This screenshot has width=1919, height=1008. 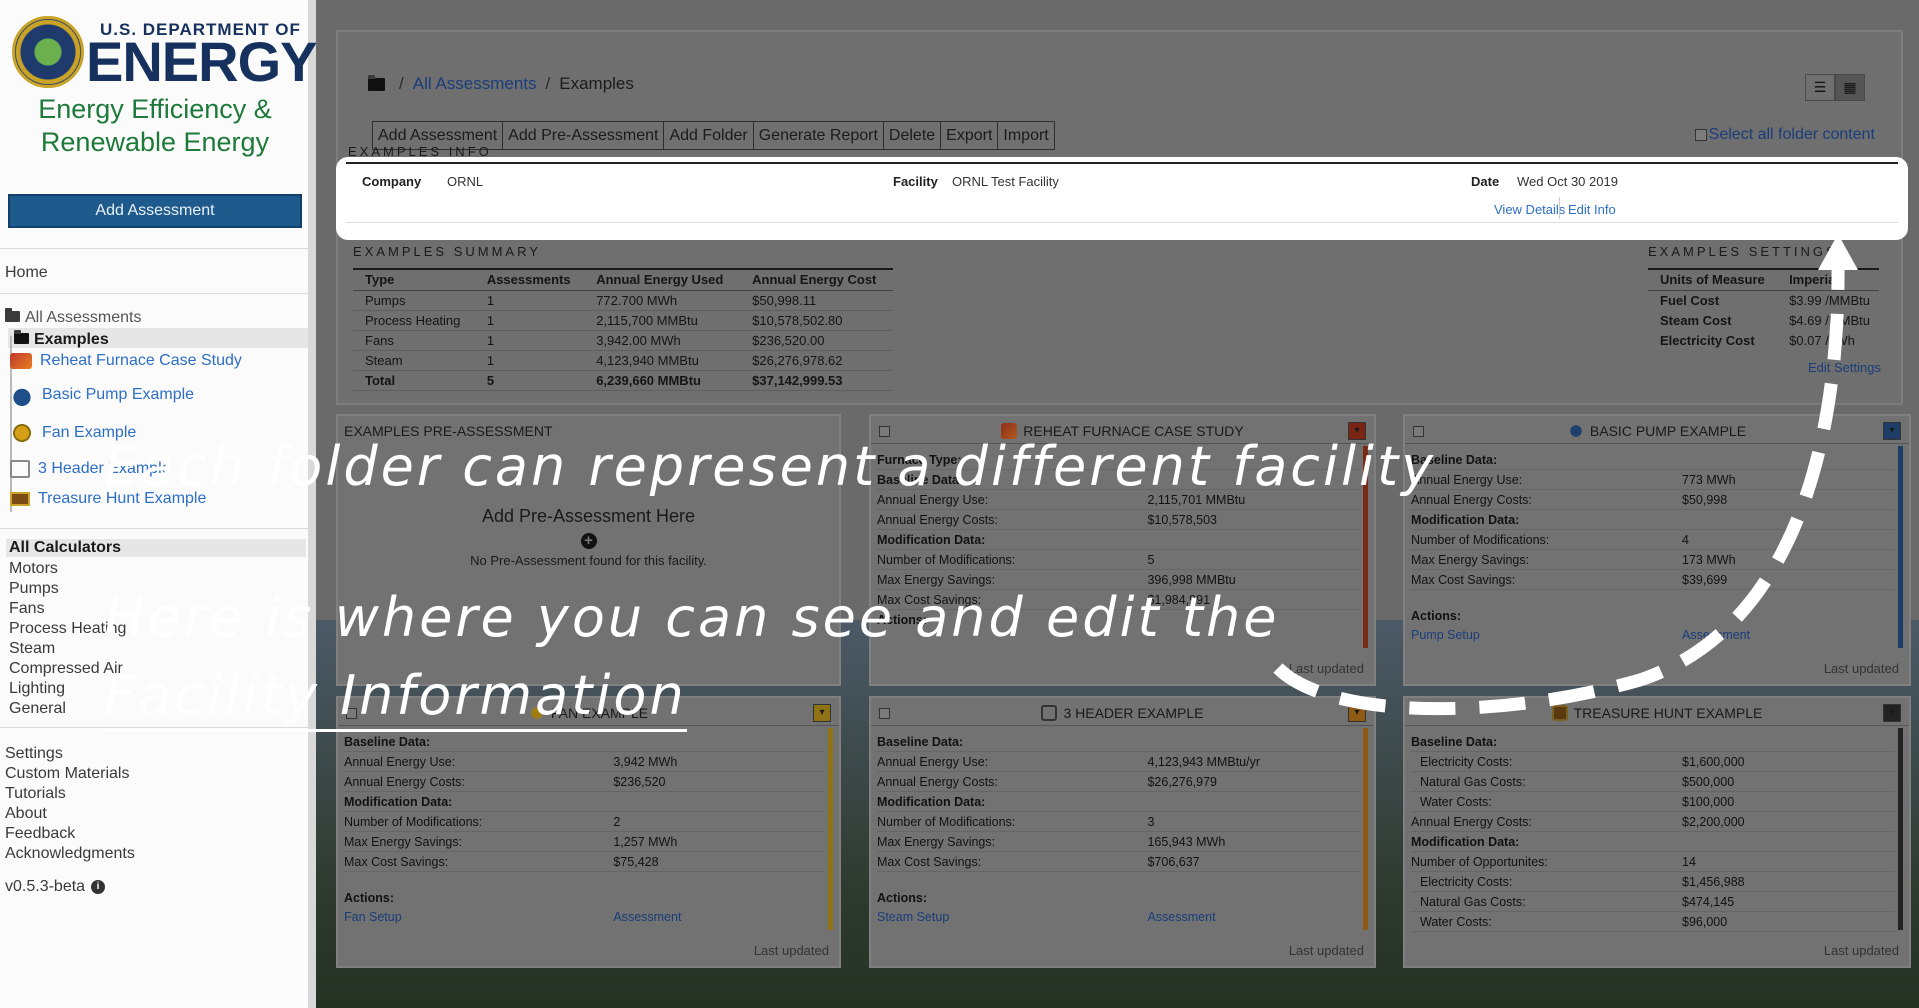 I want to click on select-all-folder-content: Select all folder content, so click(x=1784, y=135).